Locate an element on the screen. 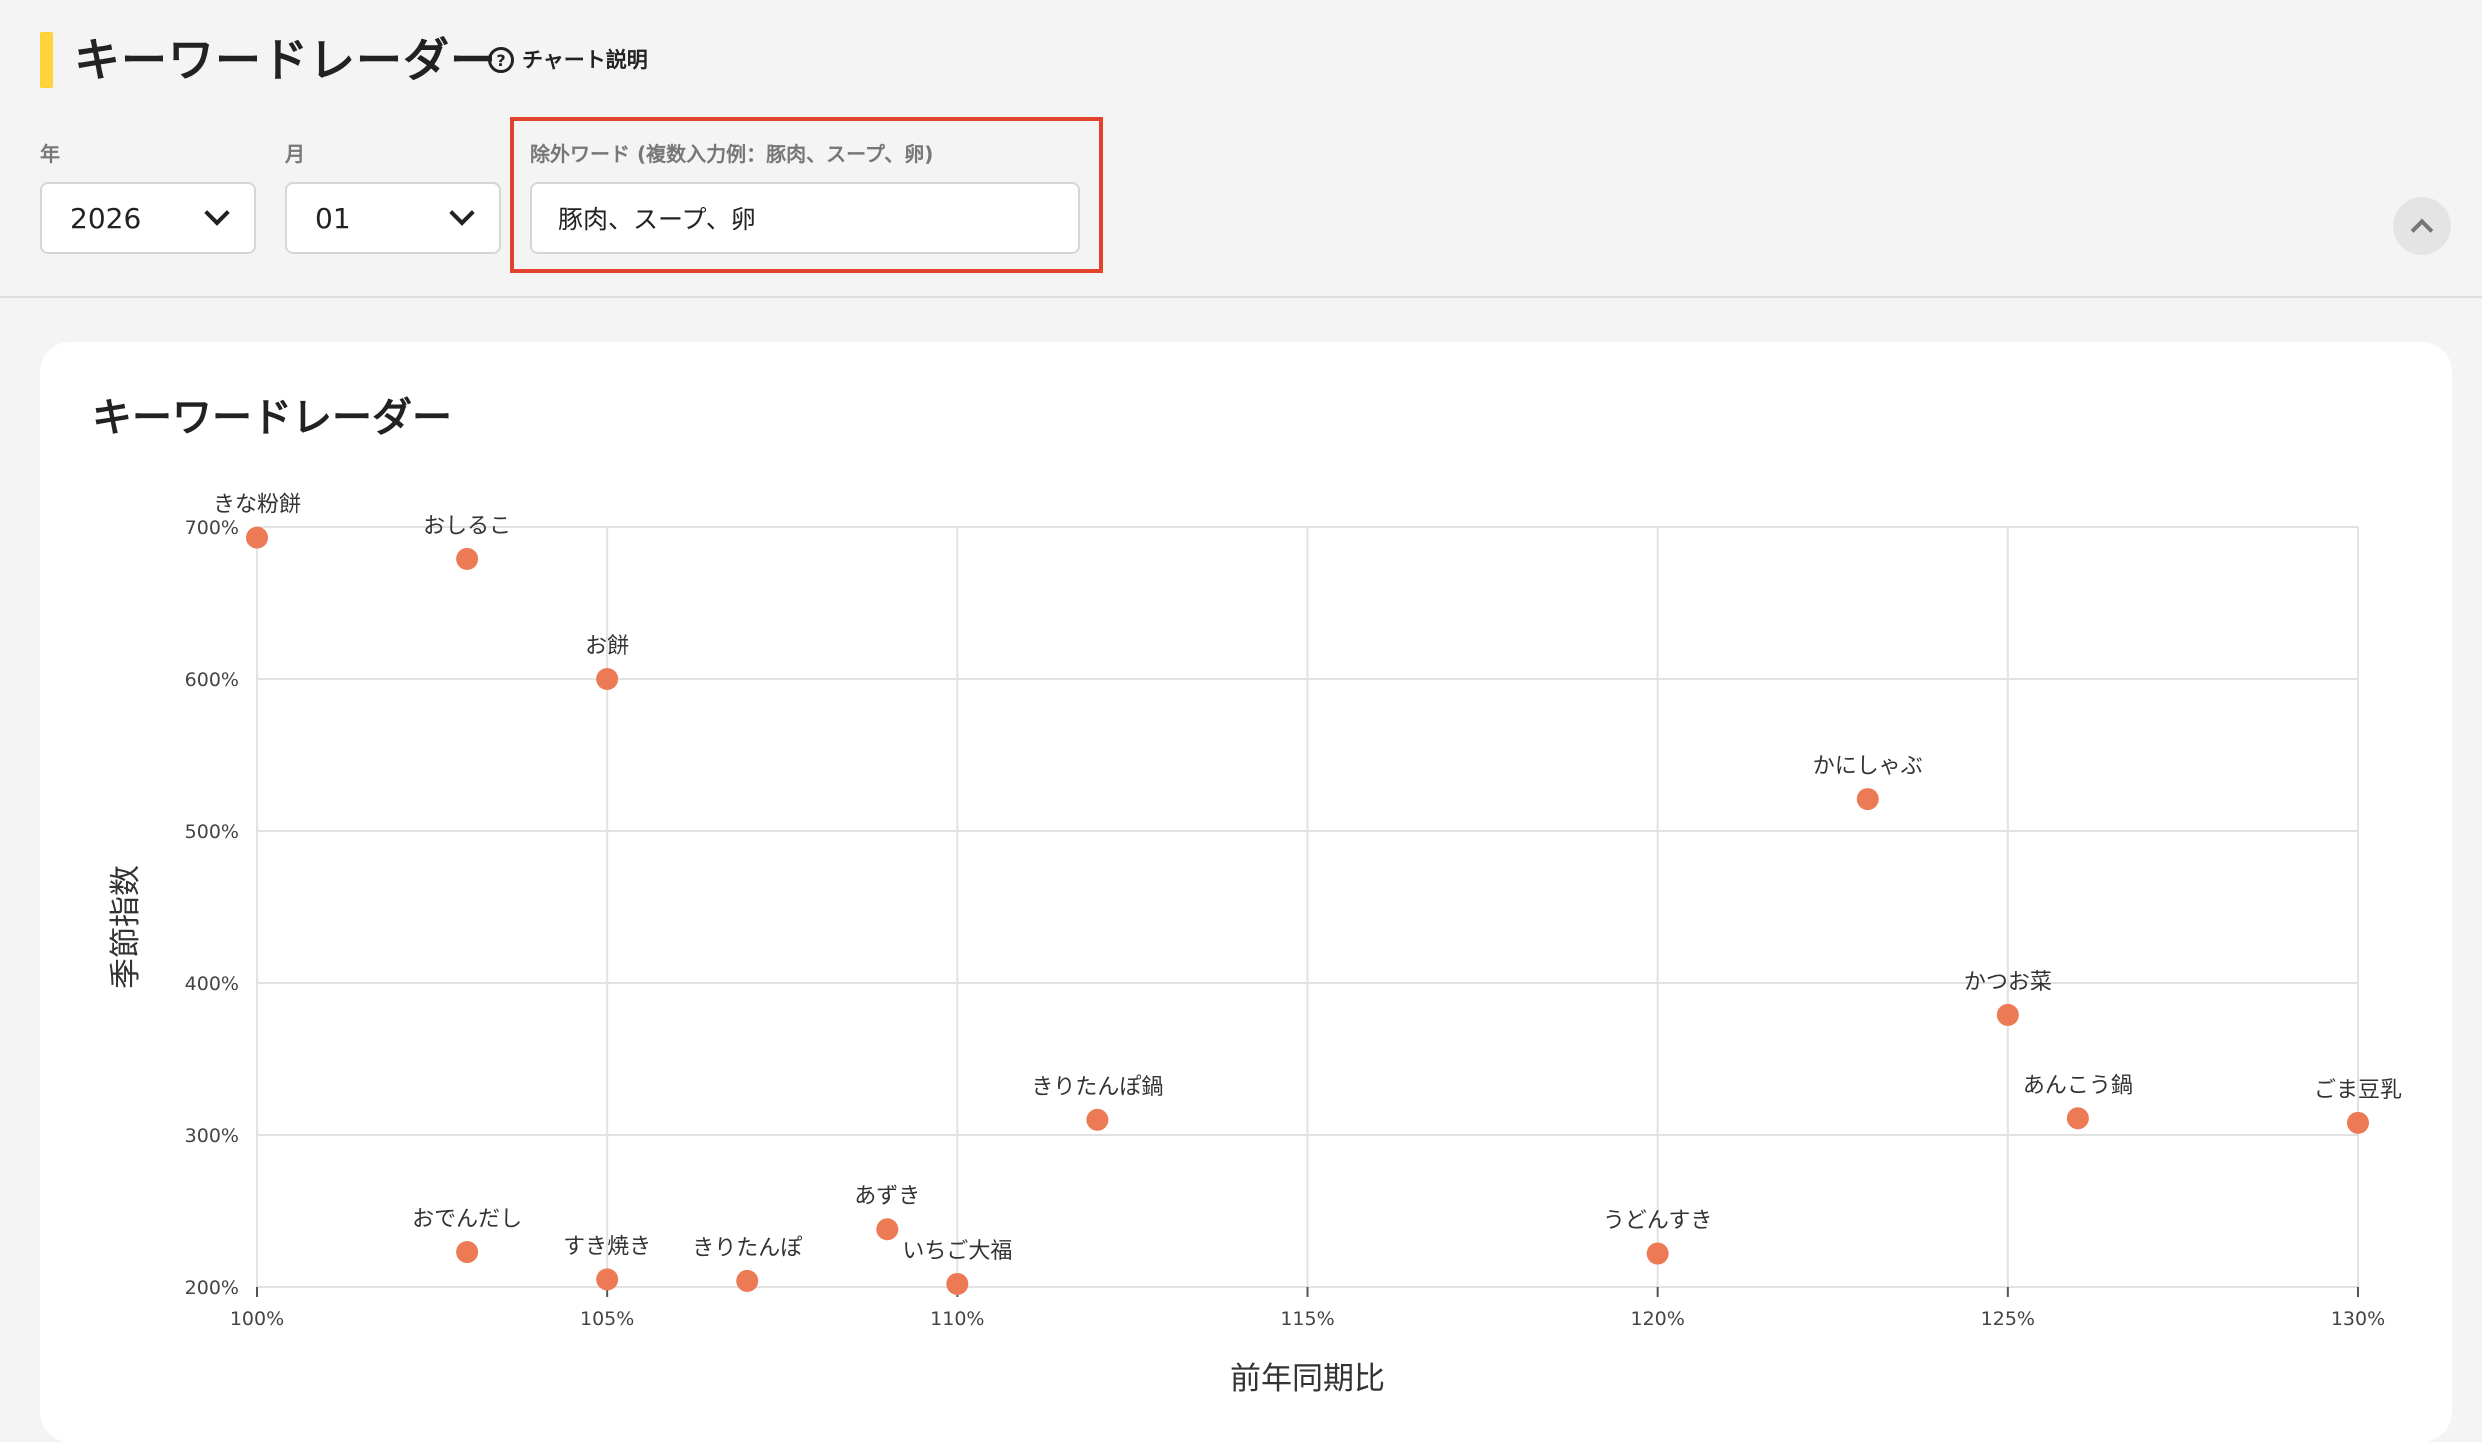  chart-help-label: チャート説明 is located at coordinates (585, 60).